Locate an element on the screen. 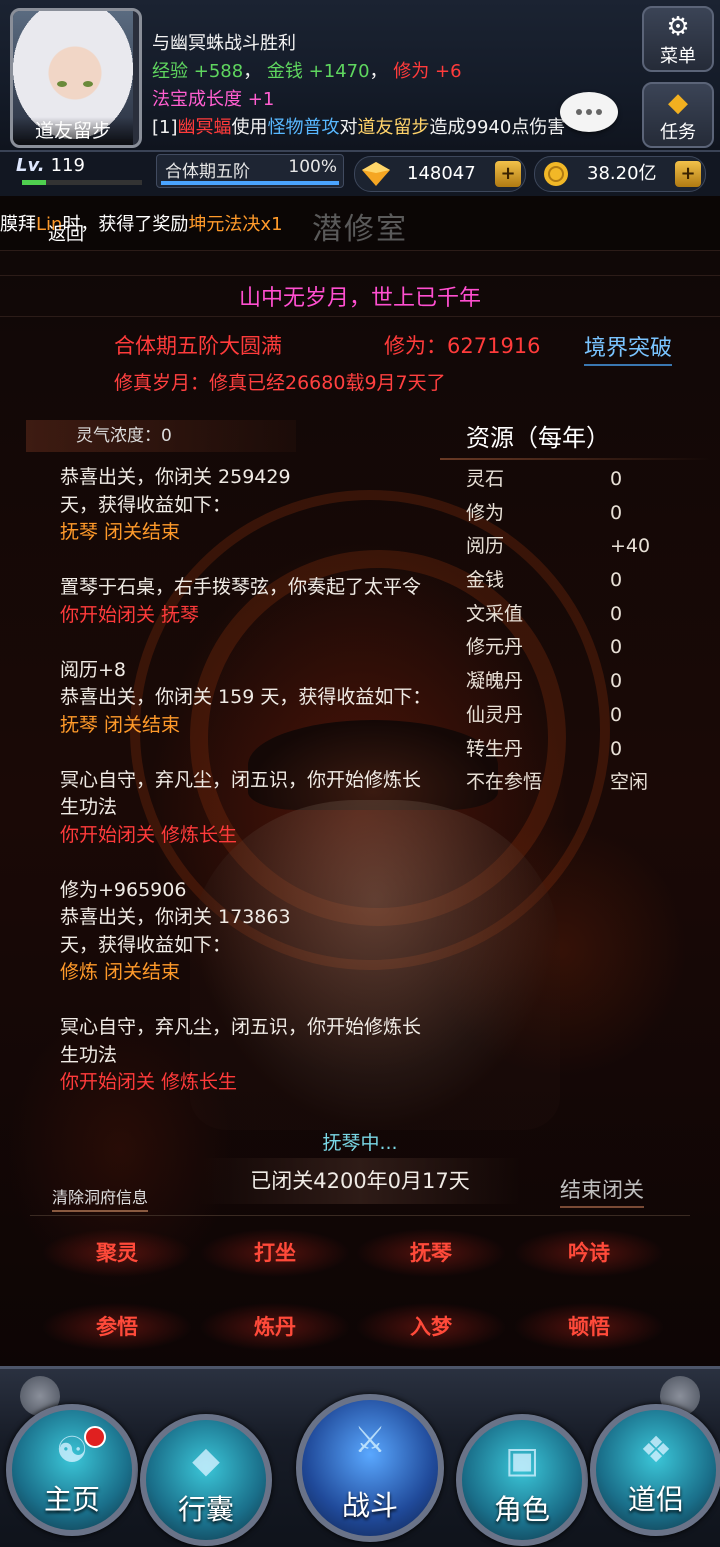 The width and height of the screenshot is (720, 1547). add-gem-button: + is located at coordinates (508, 174).